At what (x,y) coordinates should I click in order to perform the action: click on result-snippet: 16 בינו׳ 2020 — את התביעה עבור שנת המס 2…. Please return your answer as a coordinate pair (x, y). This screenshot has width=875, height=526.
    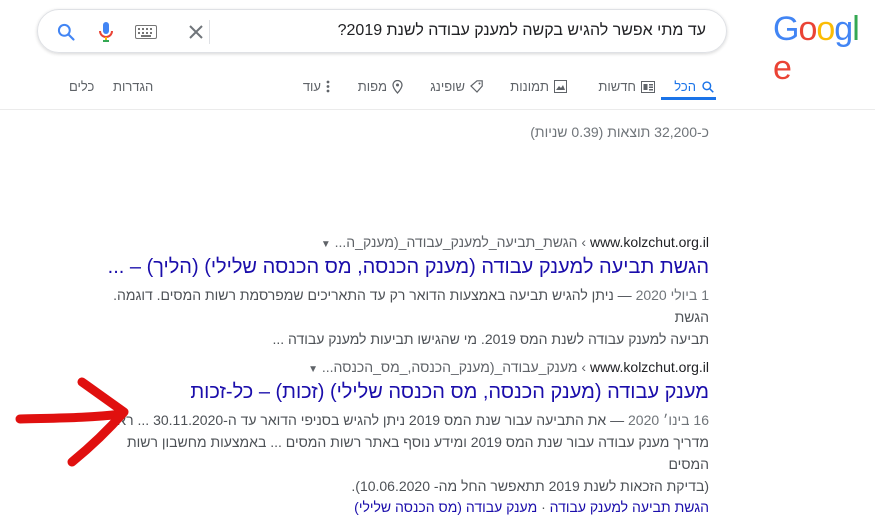
    Looking at the image, I should click on (404, 453).